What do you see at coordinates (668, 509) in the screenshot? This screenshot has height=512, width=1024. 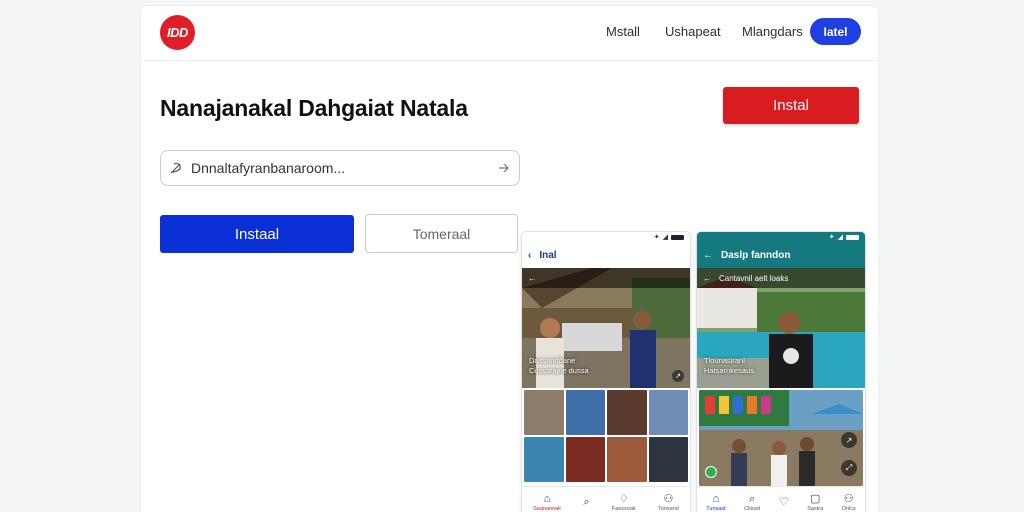 I see `tab-label: Tonsand` at bounding box center [668, 509].